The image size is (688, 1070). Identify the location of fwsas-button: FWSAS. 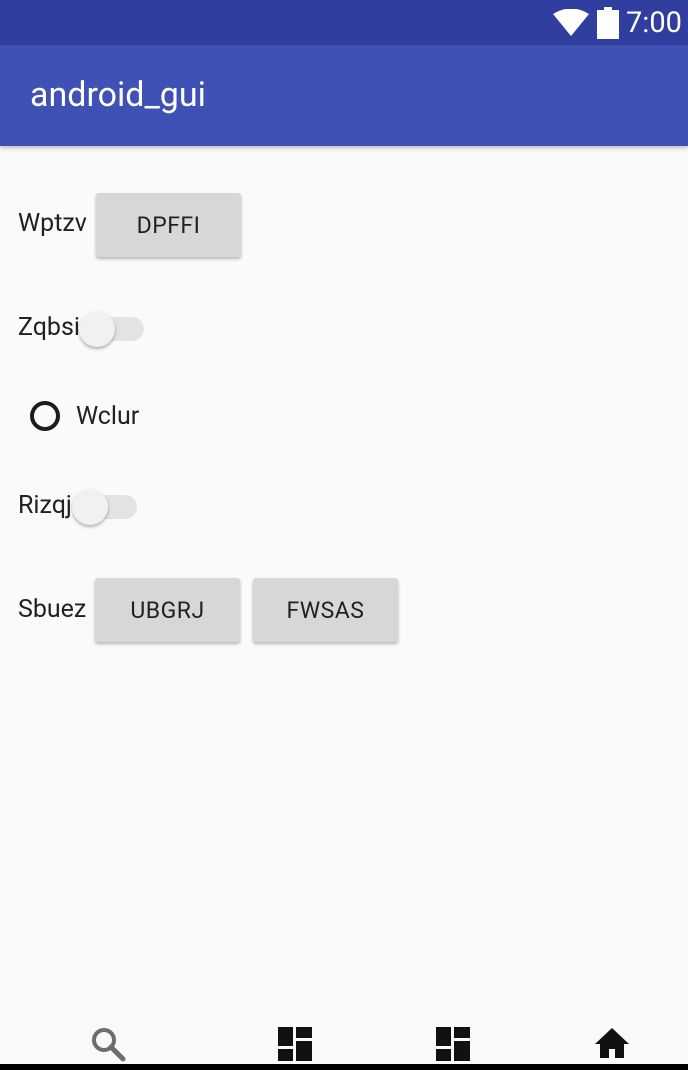
(325, 610).